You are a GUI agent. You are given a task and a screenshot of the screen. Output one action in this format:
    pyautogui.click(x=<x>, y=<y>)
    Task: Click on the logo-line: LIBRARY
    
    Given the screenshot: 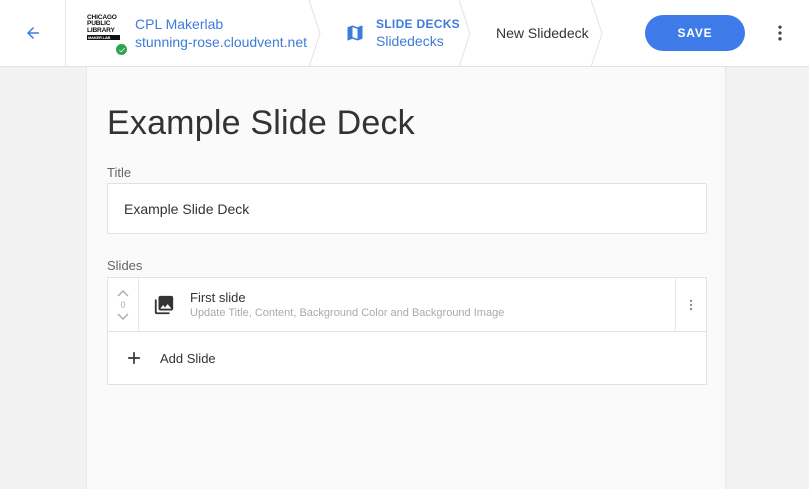 What is the action you would take?
    pyautogui.click(x=101, y=30)
    